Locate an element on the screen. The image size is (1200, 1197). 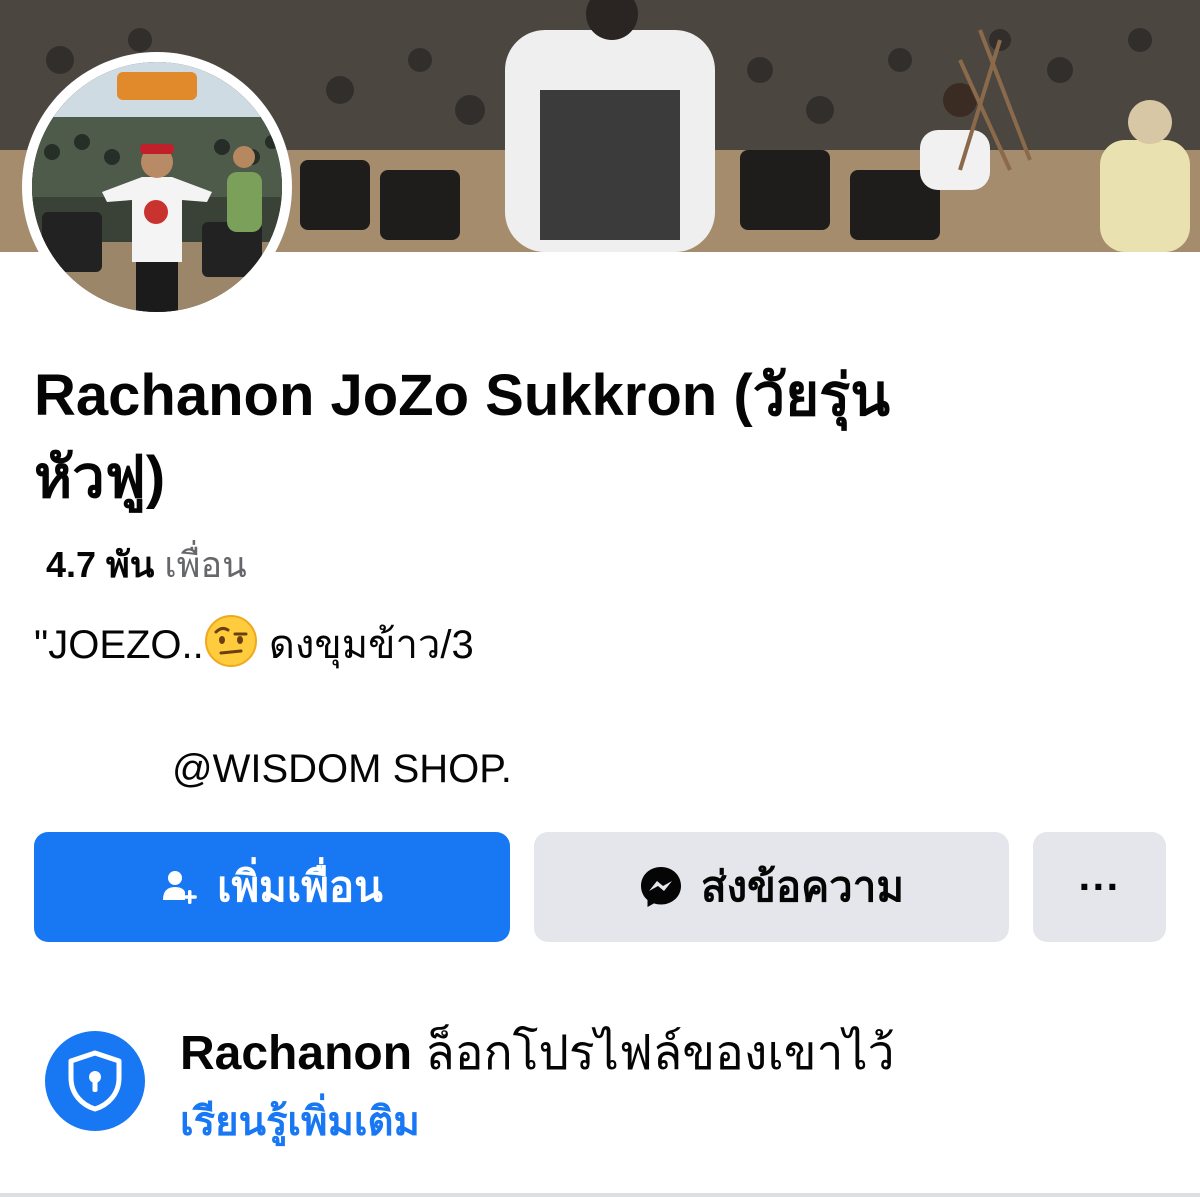
locked-profile-text: ล็อกโปรไฟล์ของเขาไว้ is located at coordinates (653, 1053).